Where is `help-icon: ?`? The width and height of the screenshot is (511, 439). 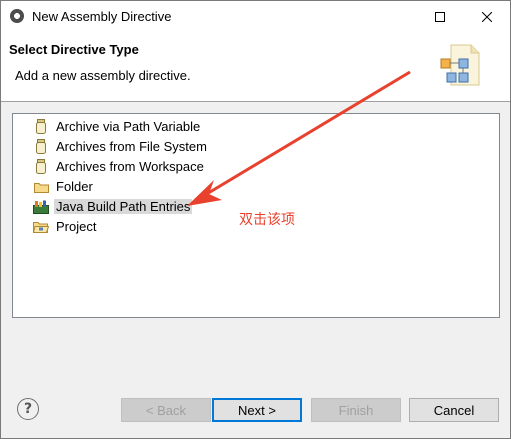 help-icon: ? is located at coordinates (28, 409).